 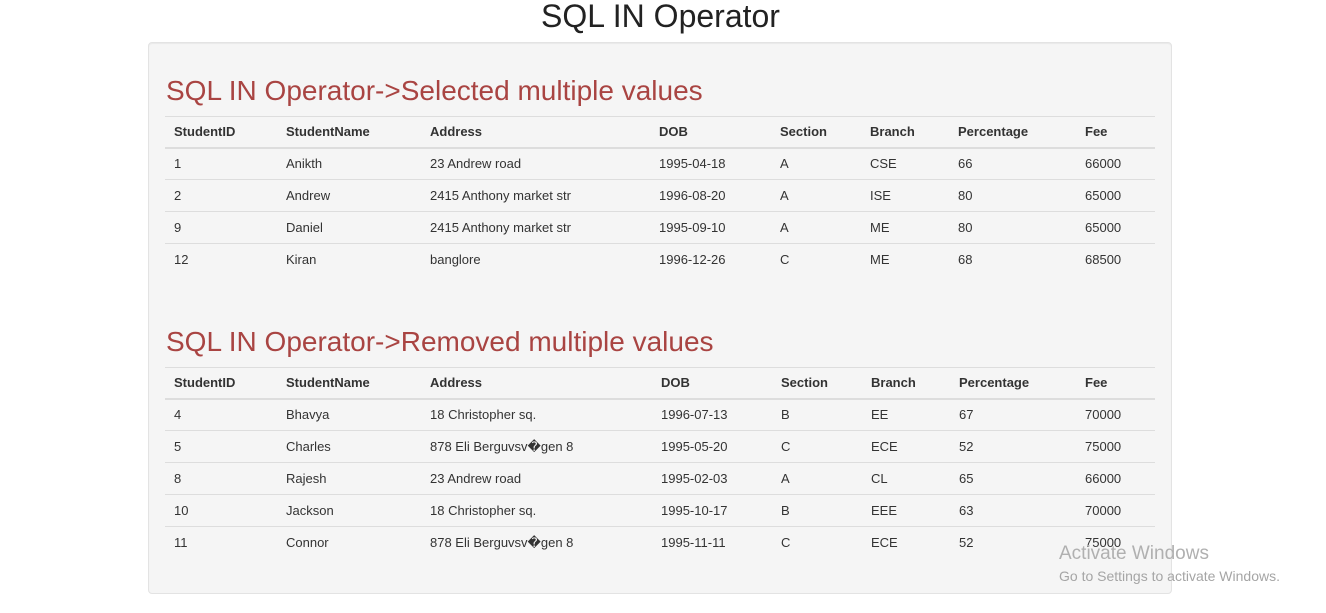 I want to click on removed-values-heading: SQL IN Operator->Removed multiple values, so click(x=440, y=341).